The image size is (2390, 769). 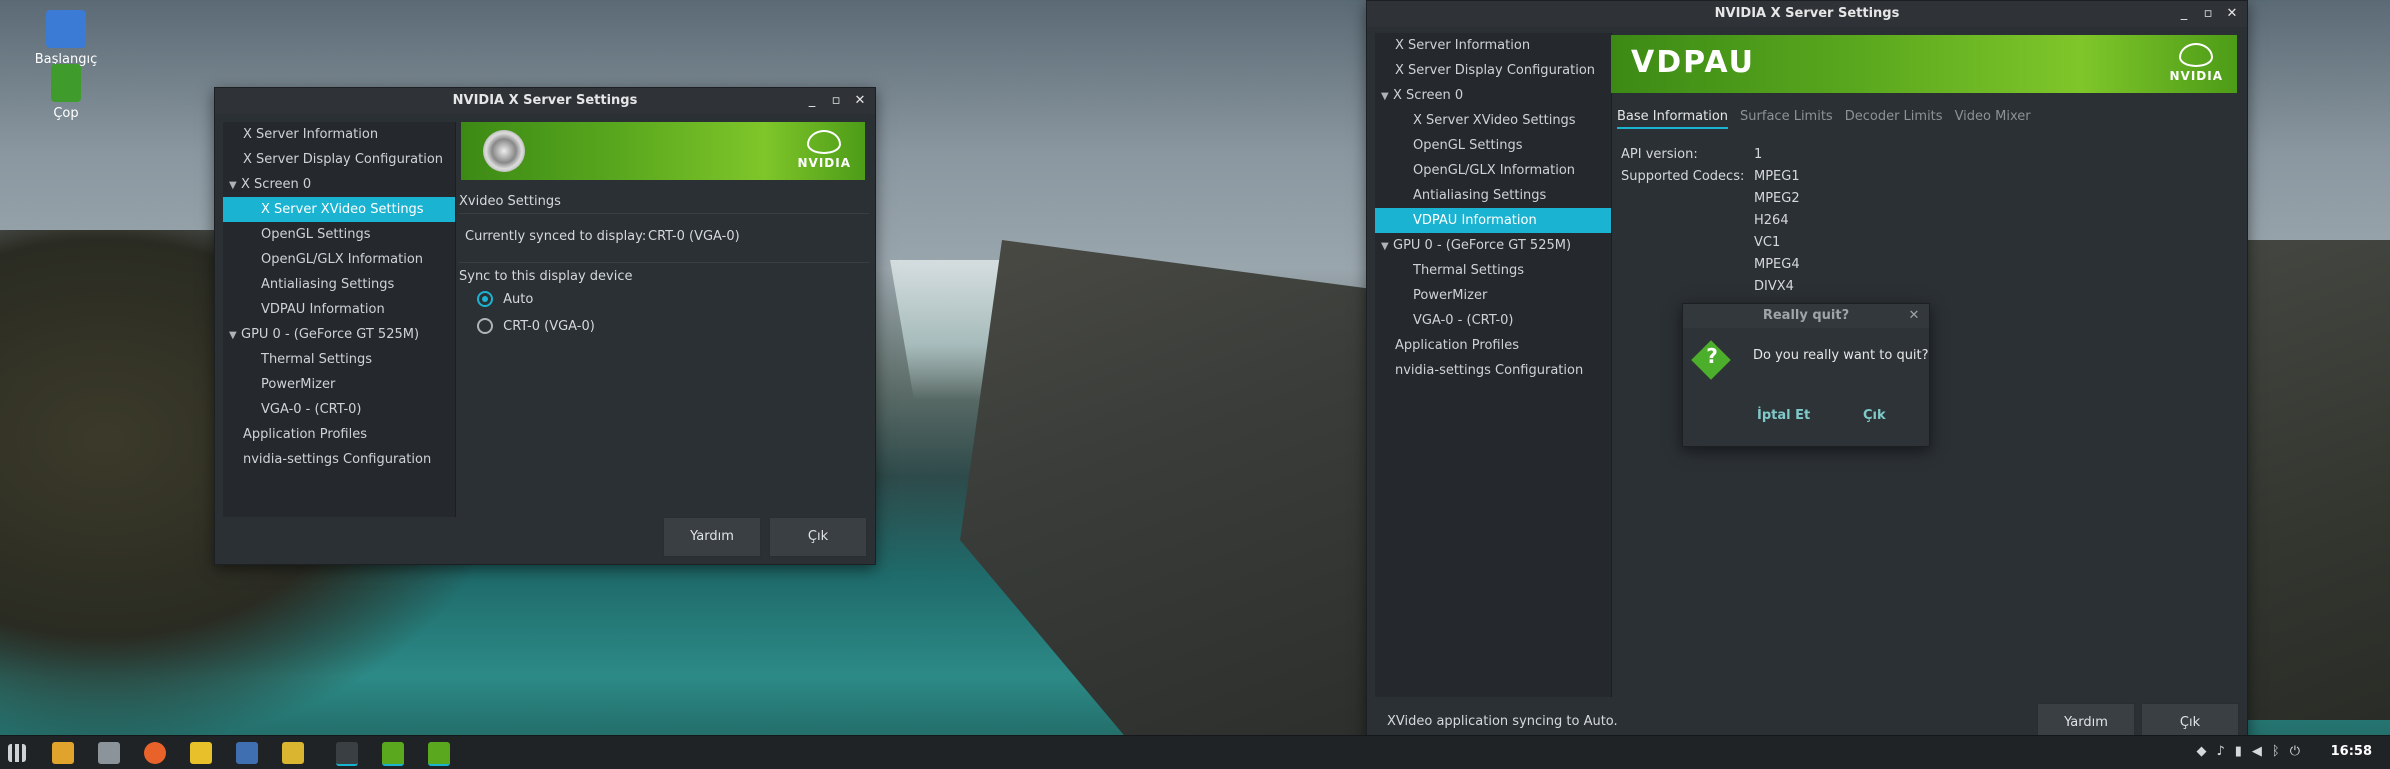 What do you see at coordinates (347, 754) in the screenshot?
I see `terminal-task-icon` at bounding box center [347, 754].